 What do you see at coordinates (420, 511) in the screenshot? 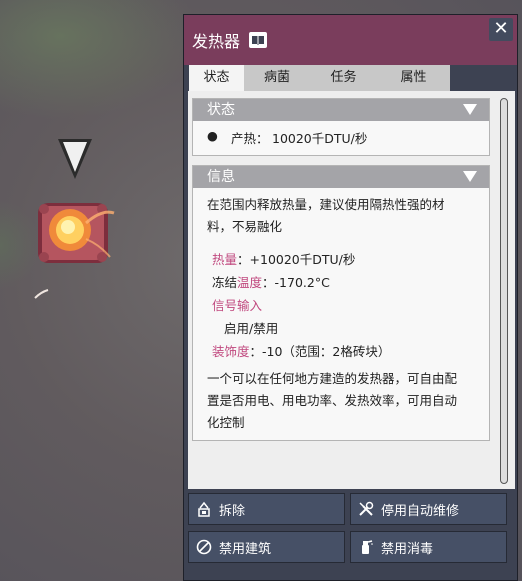
I see `disable-auto-repair-label: 停用自动维修` at bounding box center [420, 511].